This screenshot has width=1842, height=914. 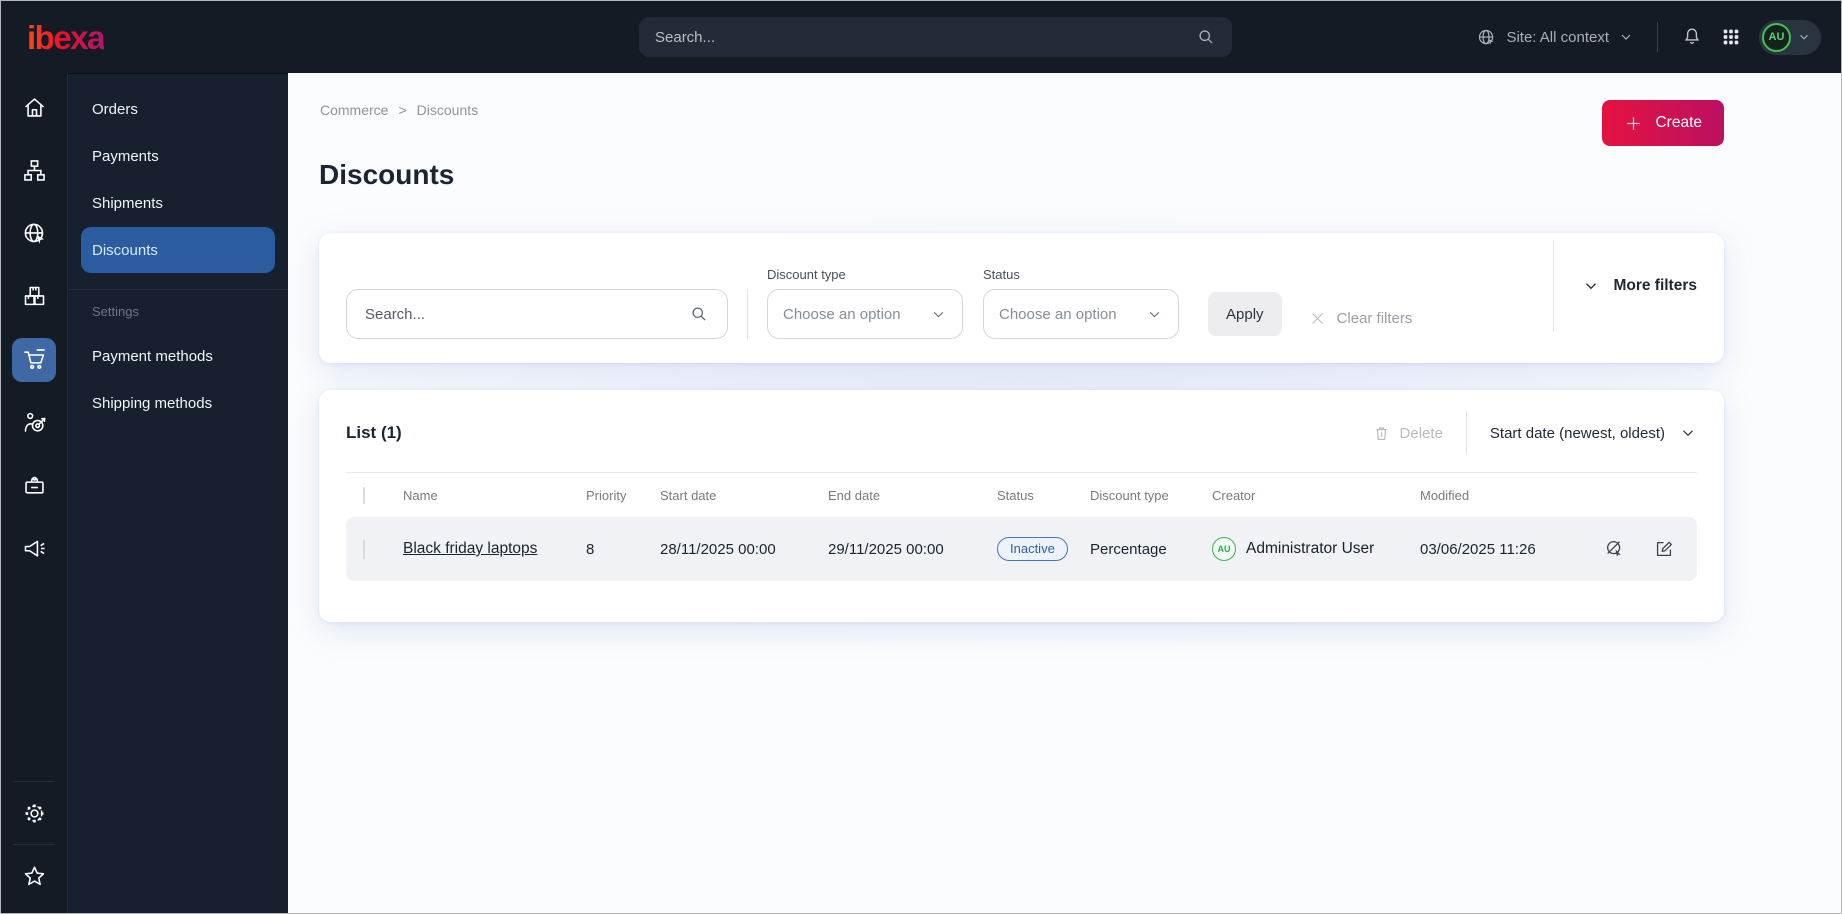 What do you see at coordinates (925, 37) in the screenshot?
I see `global-search-input` at bounding box center [925, 37].